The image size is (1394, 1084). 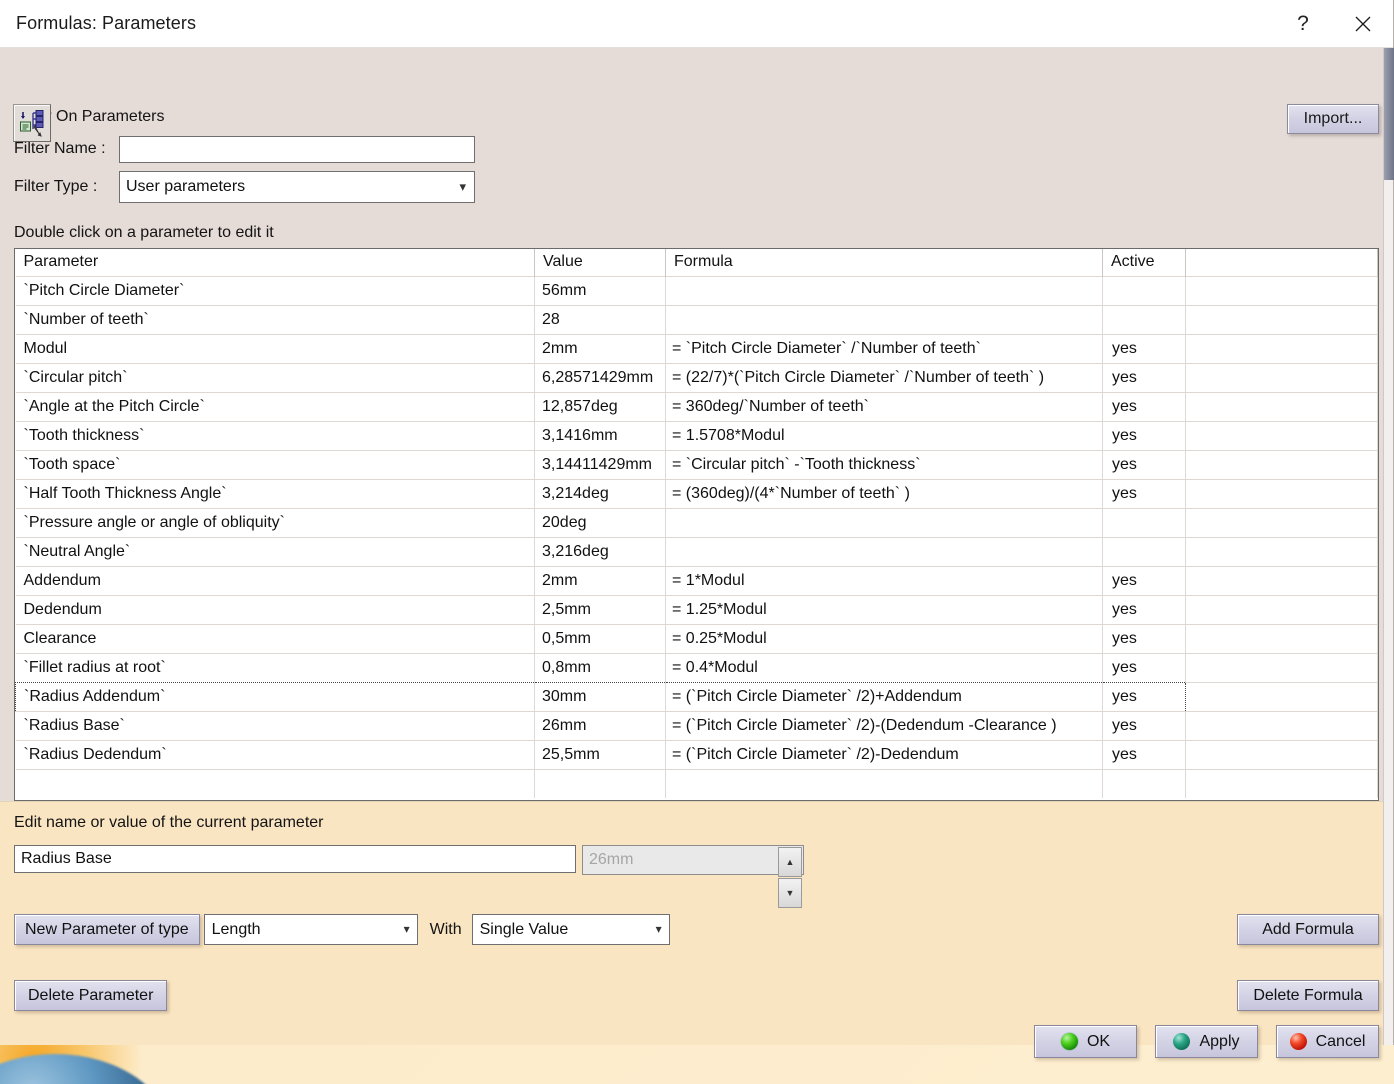 What do you see at coordinates (693, 876) in the screenshot?
I see `parameter-value-field: 26mm ▲ ▼` at bounding box center [693, 876].